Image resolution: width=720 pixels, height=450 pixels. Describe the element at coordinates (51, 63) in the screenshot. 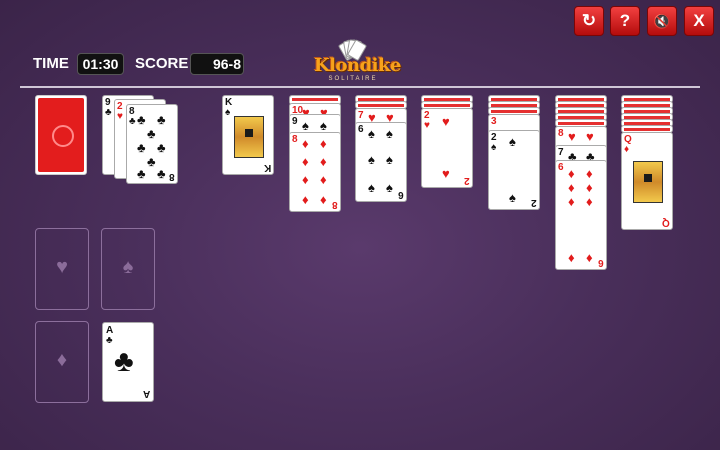

I see `time-label: TIME` at that location.